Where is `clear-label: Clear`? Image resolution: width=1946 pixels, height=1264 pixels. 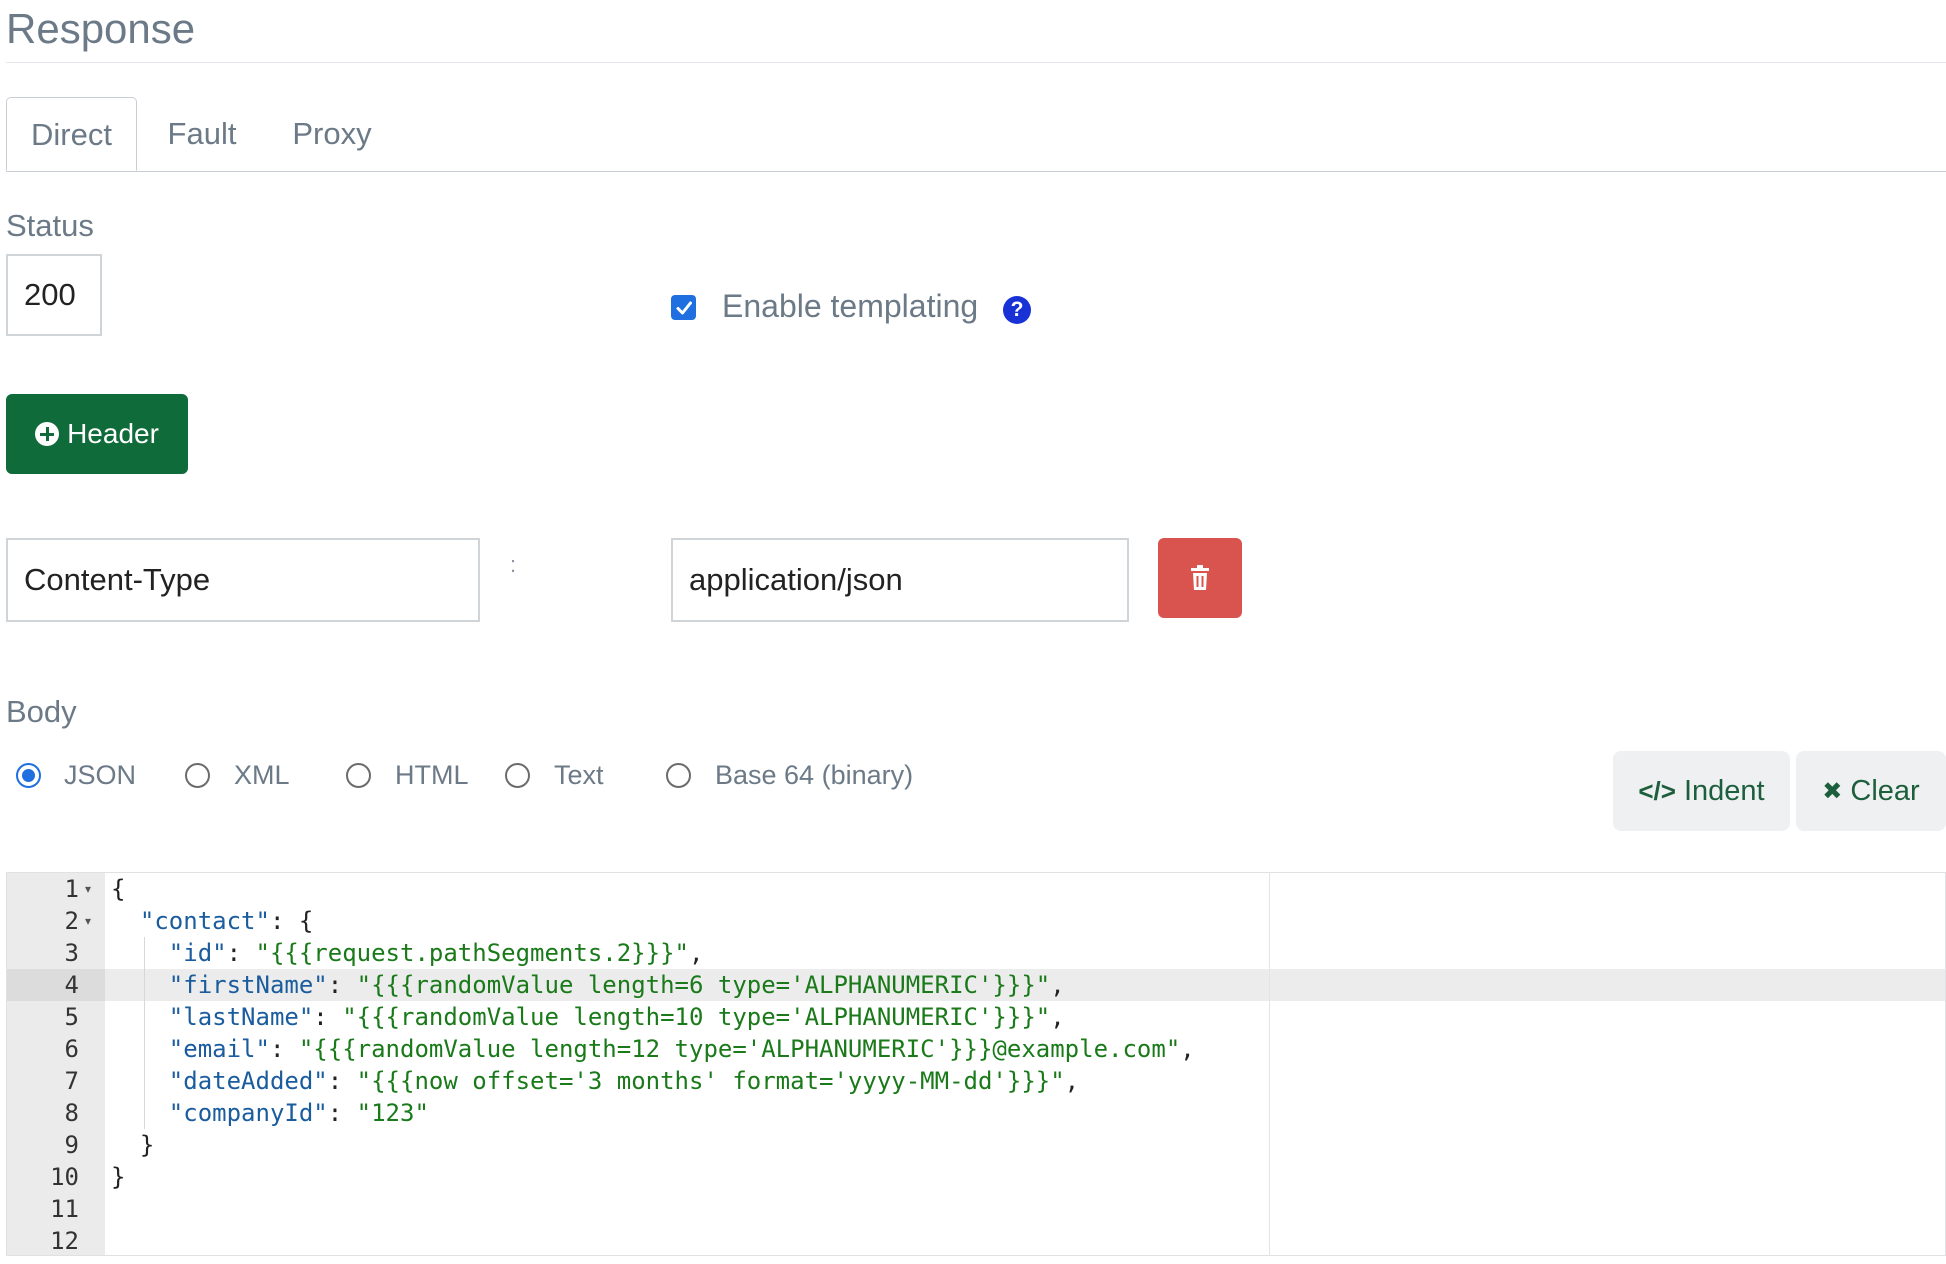
clear-label: Clear is located at coordinates (1884, 791).